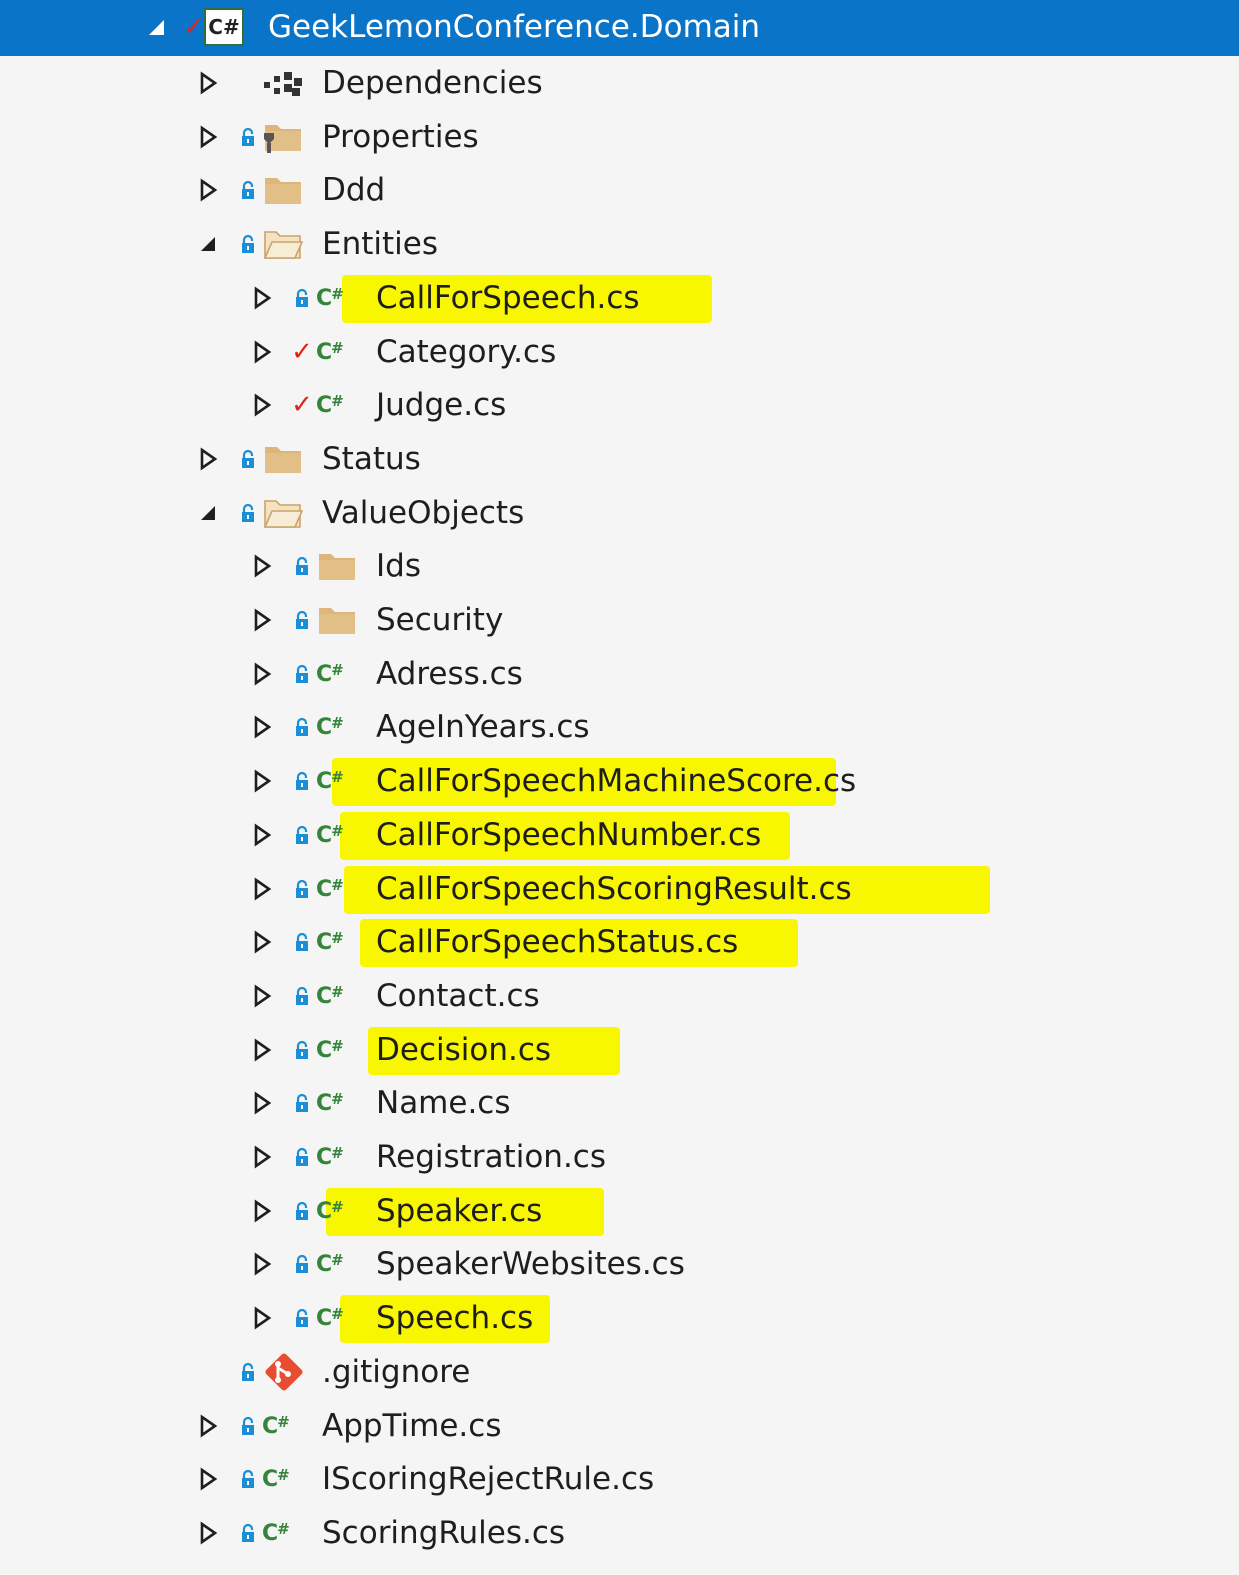  I want to click on tree-item-label: Ddd, so click(354, 190).